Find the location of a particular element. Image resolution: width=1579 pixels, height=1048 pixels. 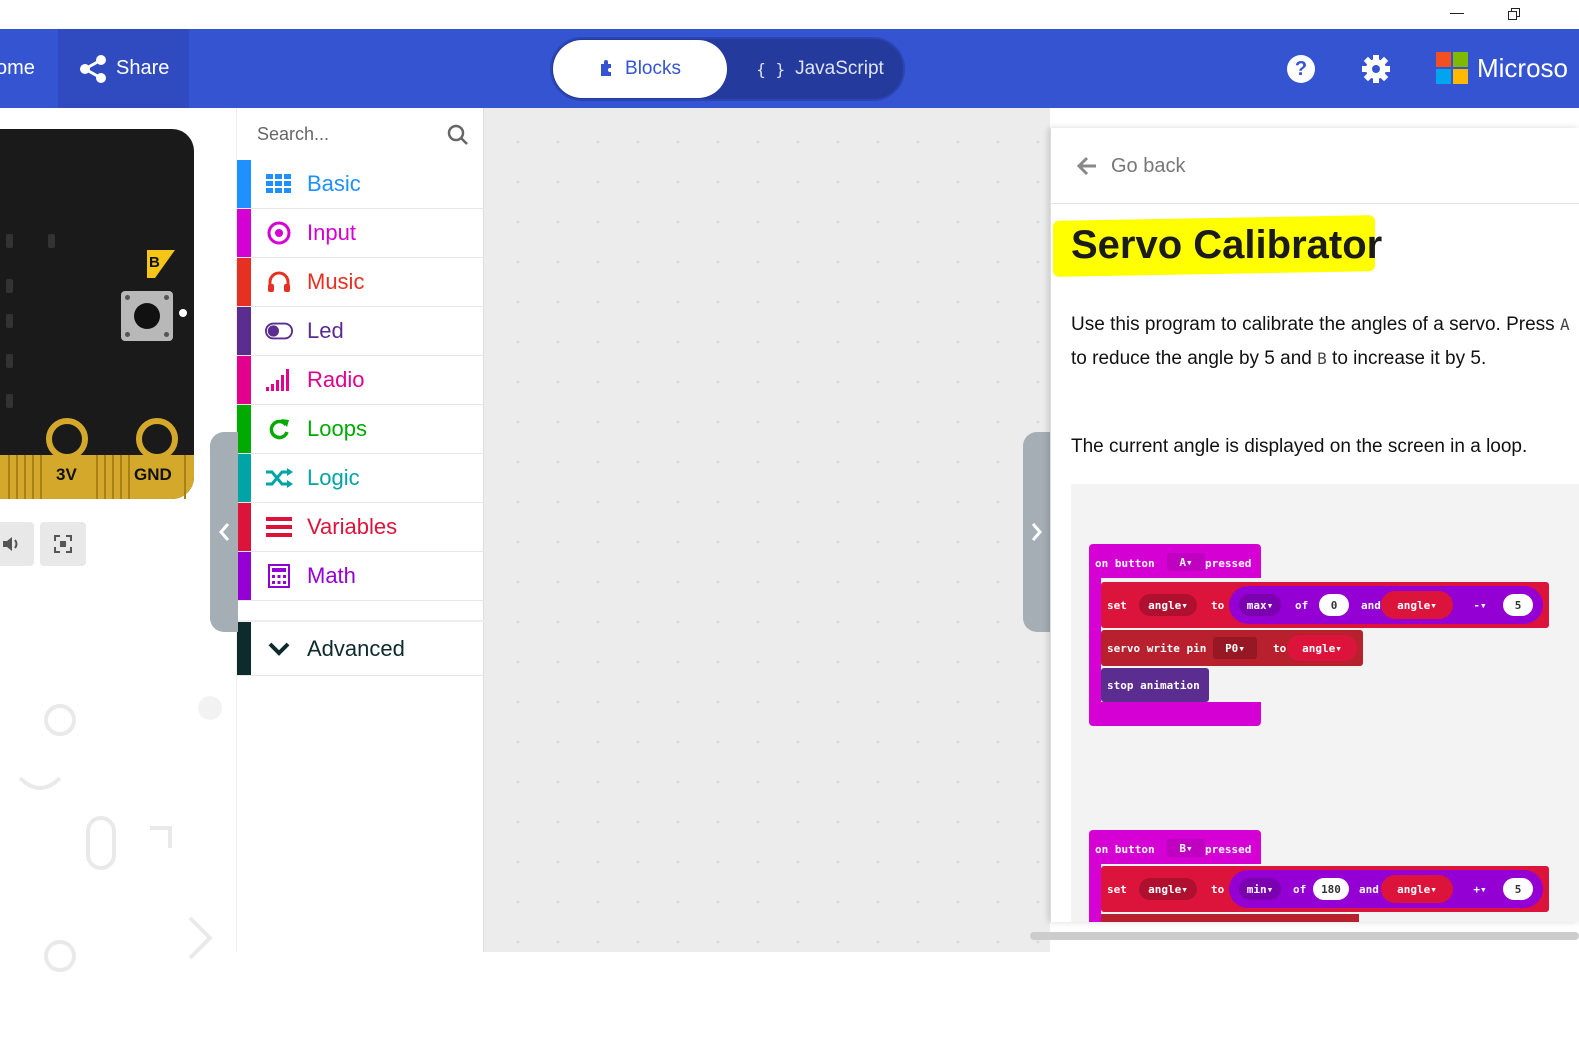

expand-workspace-button is located at coordinates (1037, 532).